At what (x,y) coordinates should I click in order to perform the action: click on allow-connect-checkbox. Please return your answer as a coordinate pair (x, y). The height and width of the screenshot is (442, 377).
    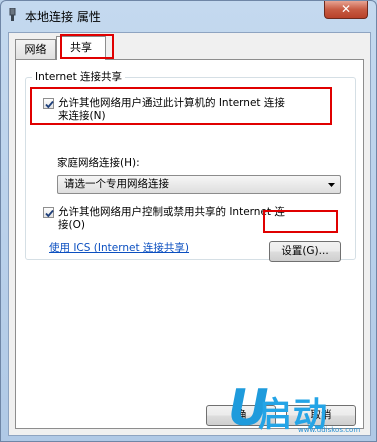
    Looking at the image, I should click on (48, 103).